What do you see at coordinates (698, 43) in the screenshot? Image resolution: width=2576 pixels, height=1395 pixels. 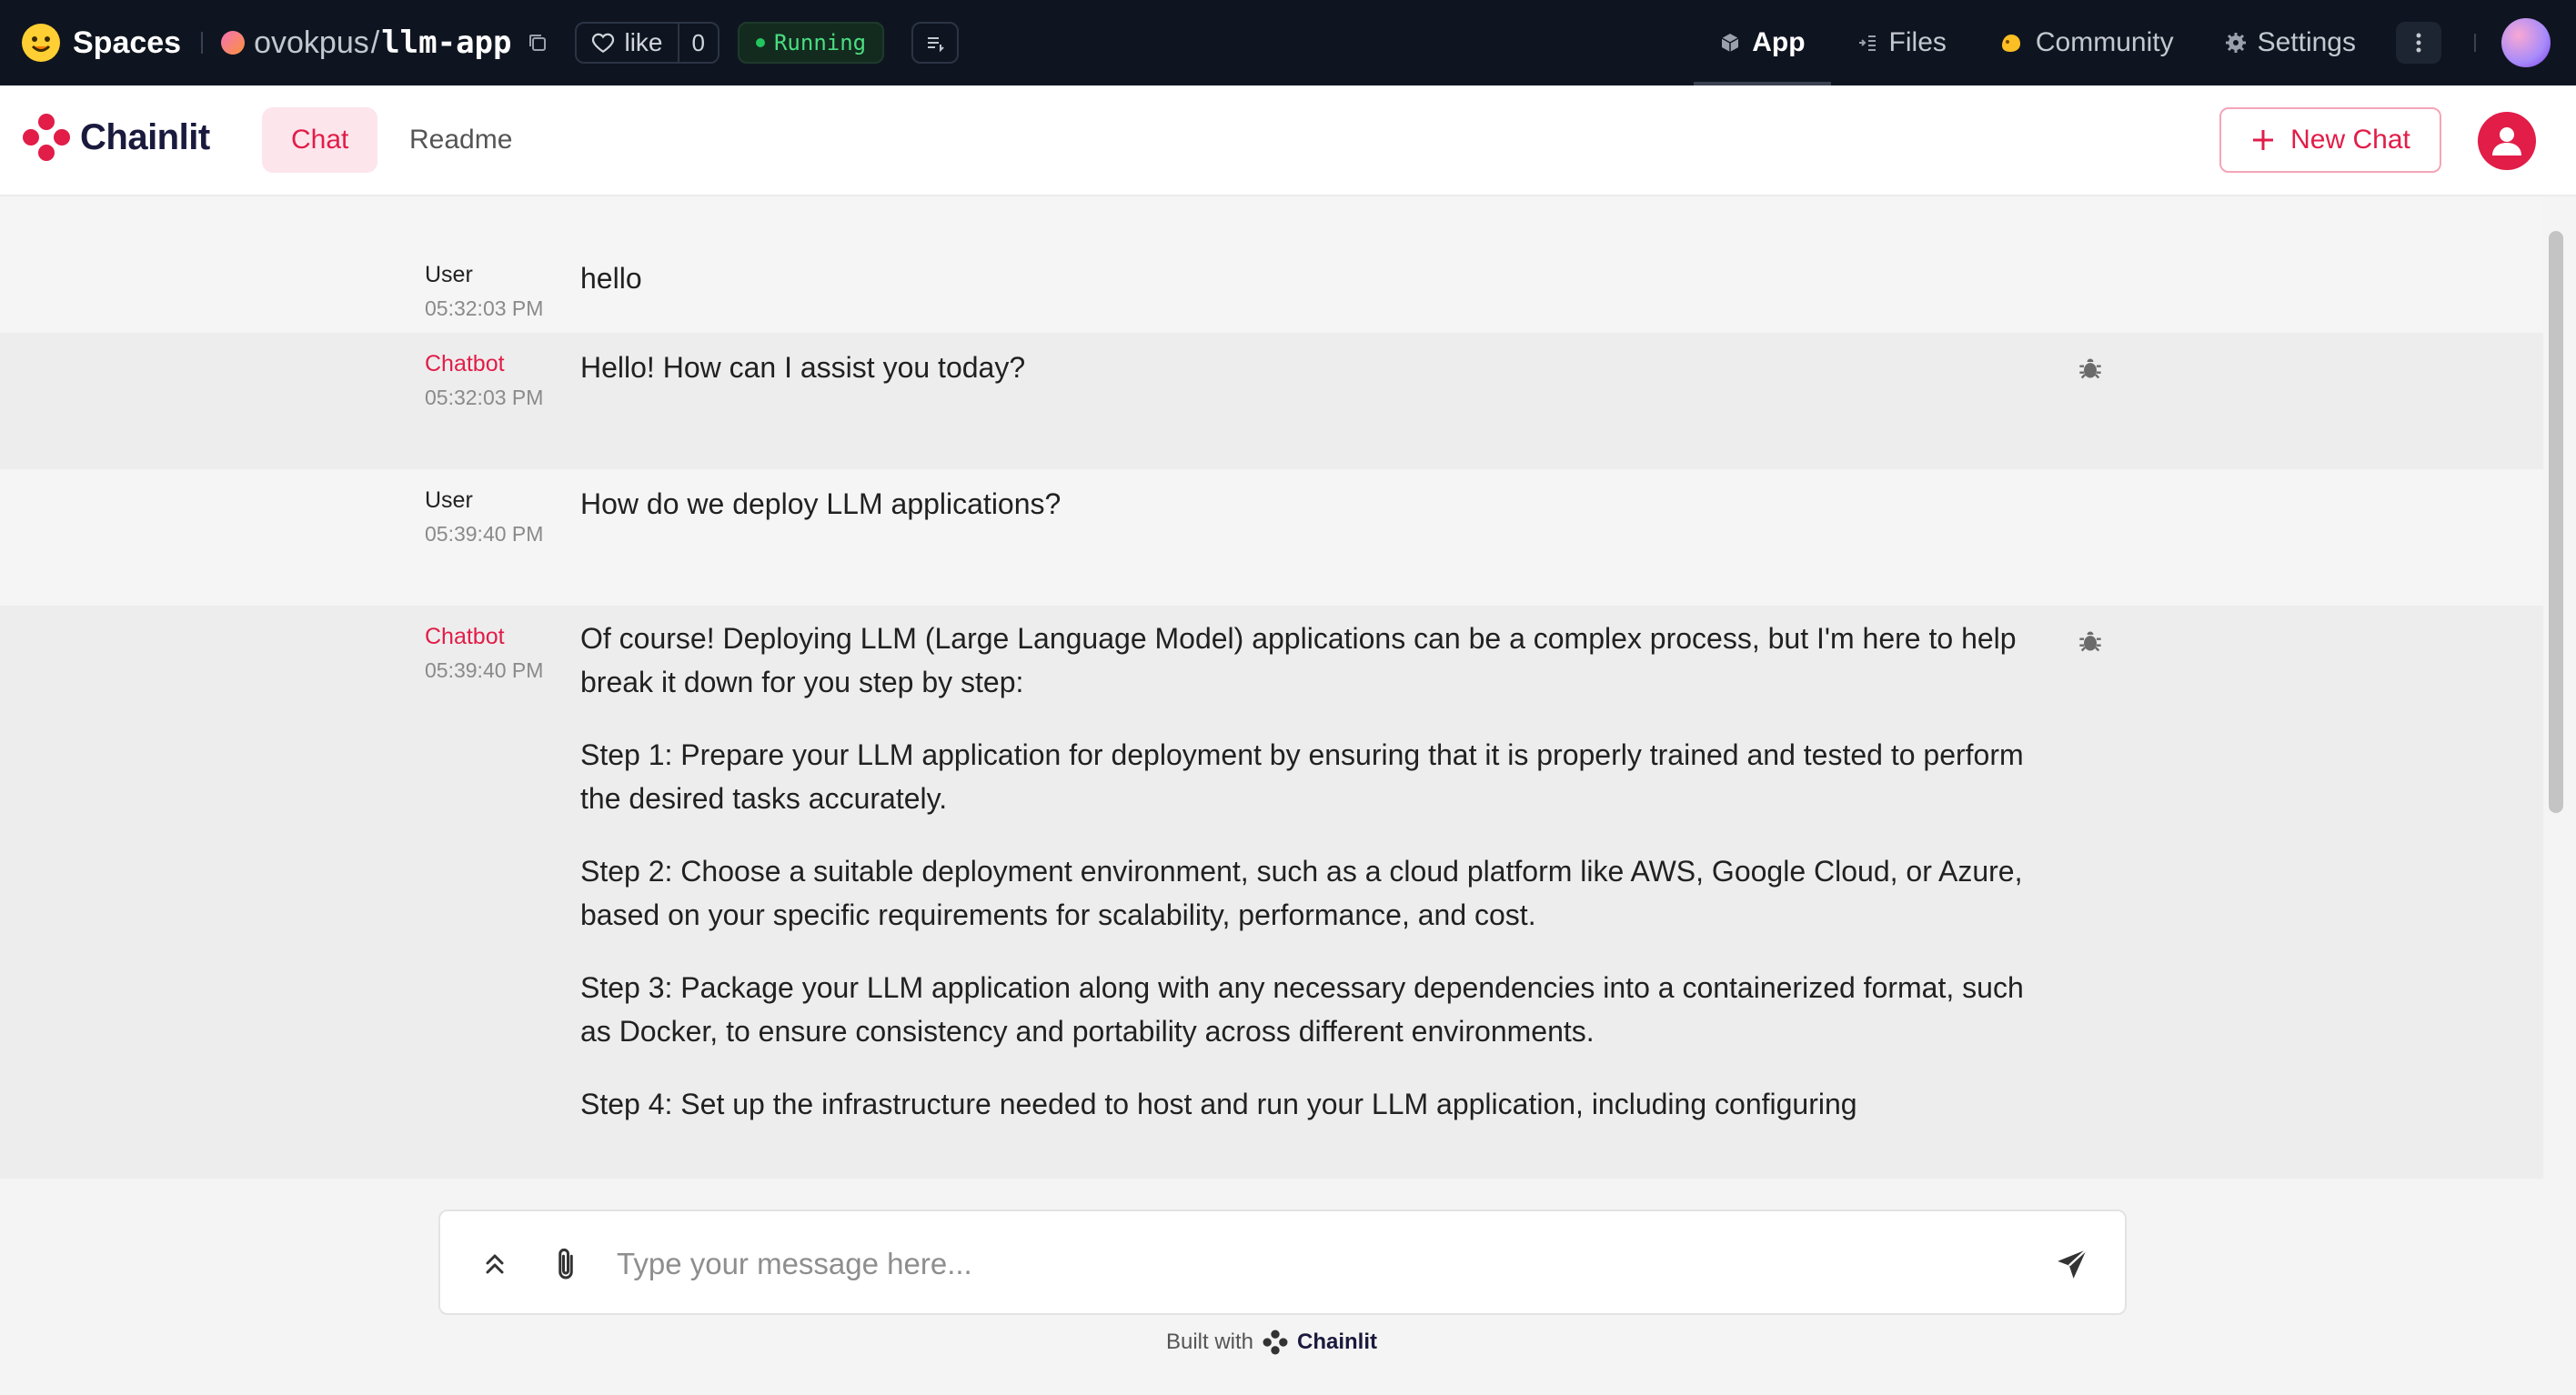 I see `like-count: 0` at bounding box center [698, 43].